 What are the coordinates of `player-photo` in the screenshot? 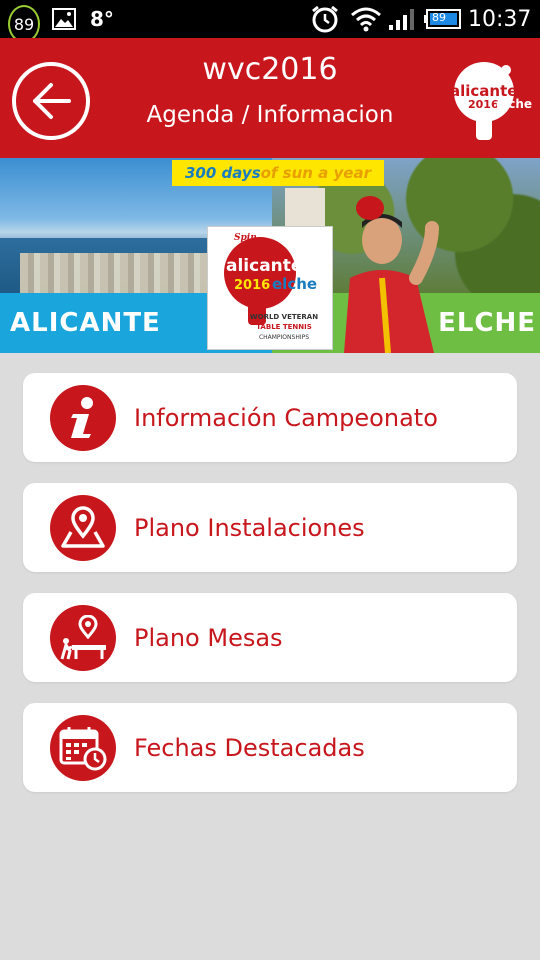 It's located at (391, 270).